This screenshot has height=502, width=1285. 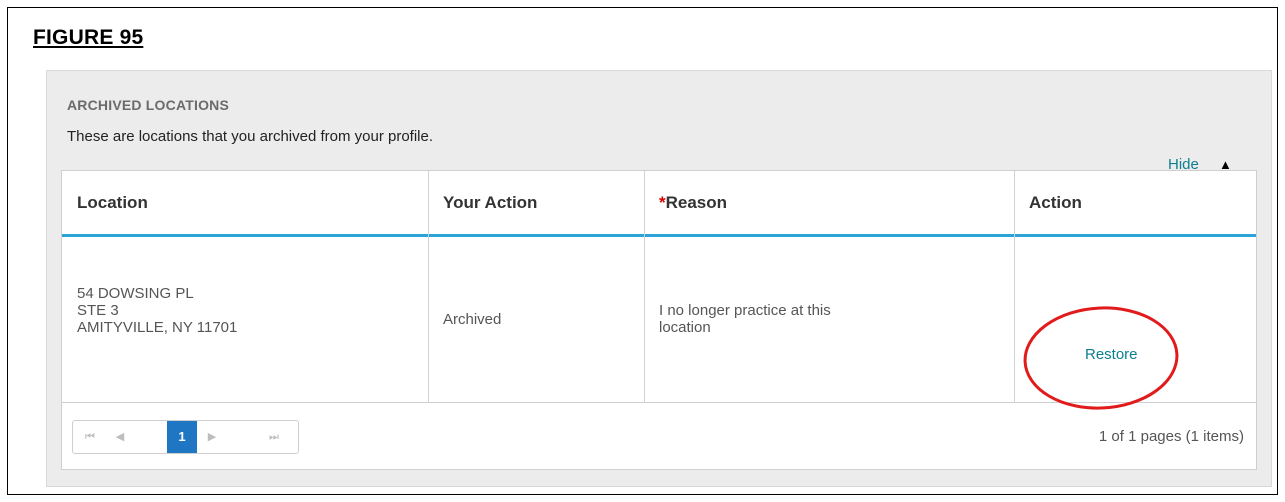 I want to click on your-action-cell: Archived, so click(x=472, y=319).